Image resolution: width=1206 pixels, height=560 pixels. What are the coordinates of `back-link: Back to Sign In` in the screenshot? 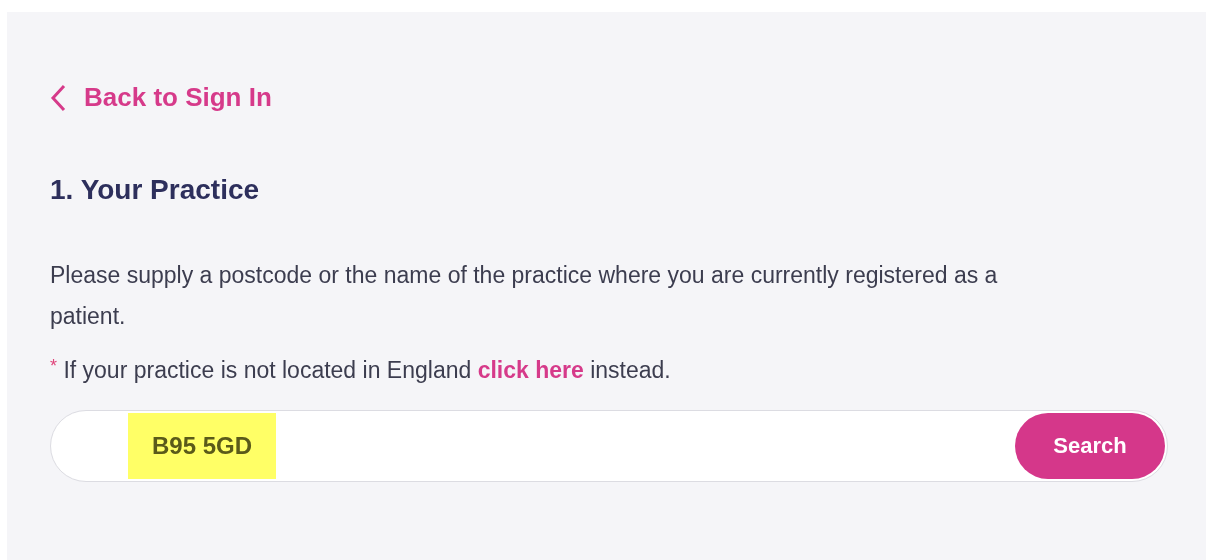 It's located at (161, 97).